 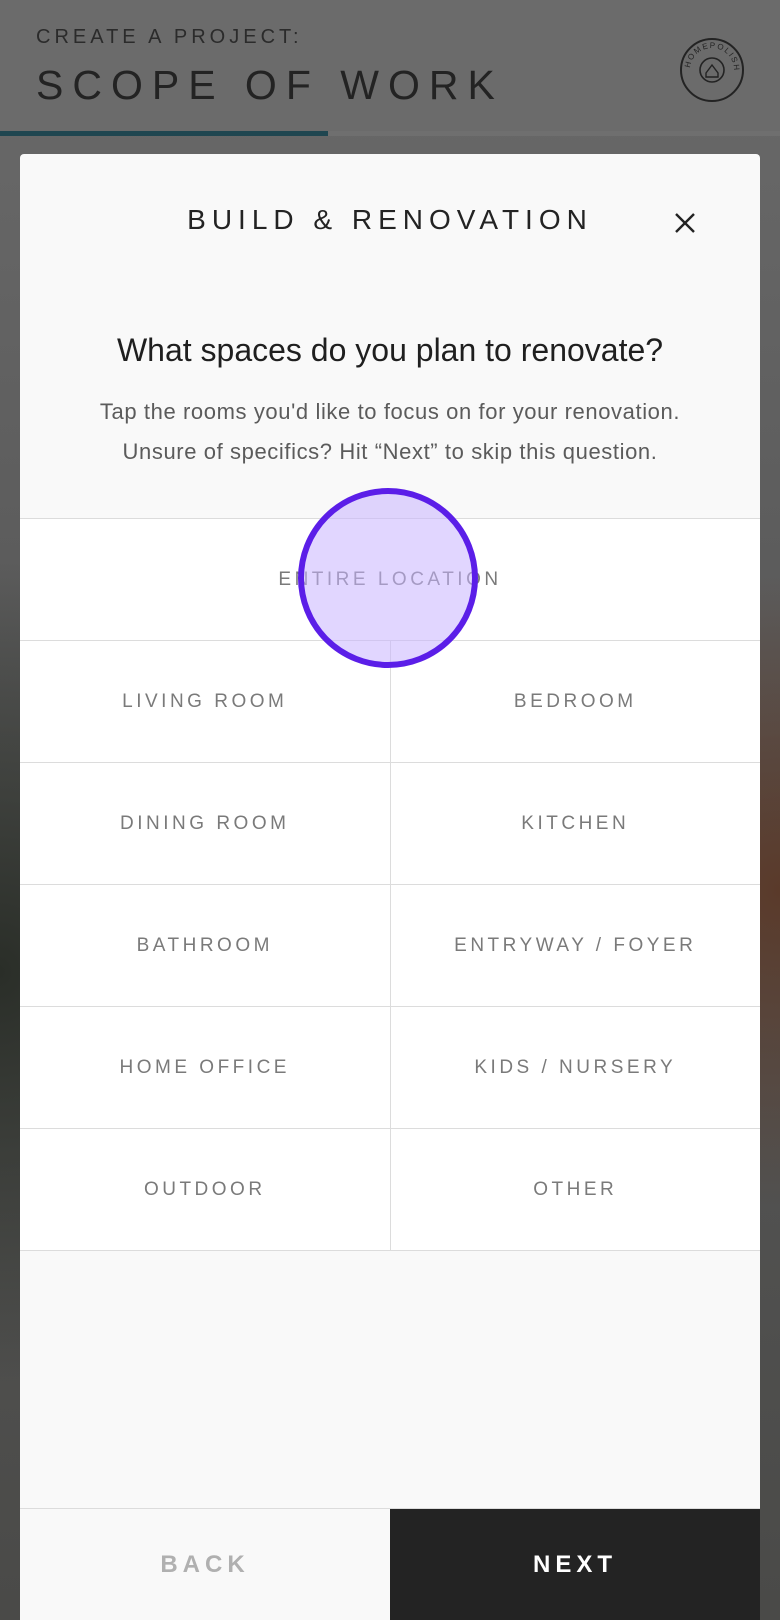 What do you see at coordinates (390, 133) in the screenshot?
I see `progress-bar` at bounding box center [390, 133].